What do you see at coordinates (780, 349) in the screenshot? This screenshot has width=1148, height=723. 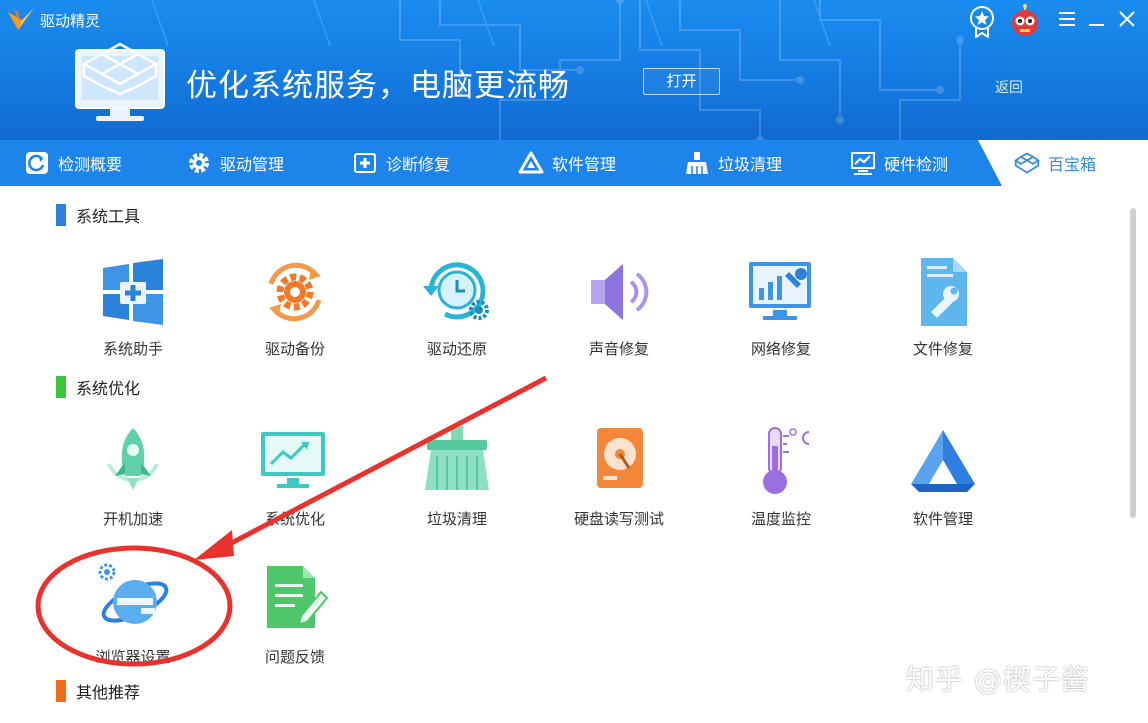 I see `tool-label: 网络修复` at bounding box center [780, 349].